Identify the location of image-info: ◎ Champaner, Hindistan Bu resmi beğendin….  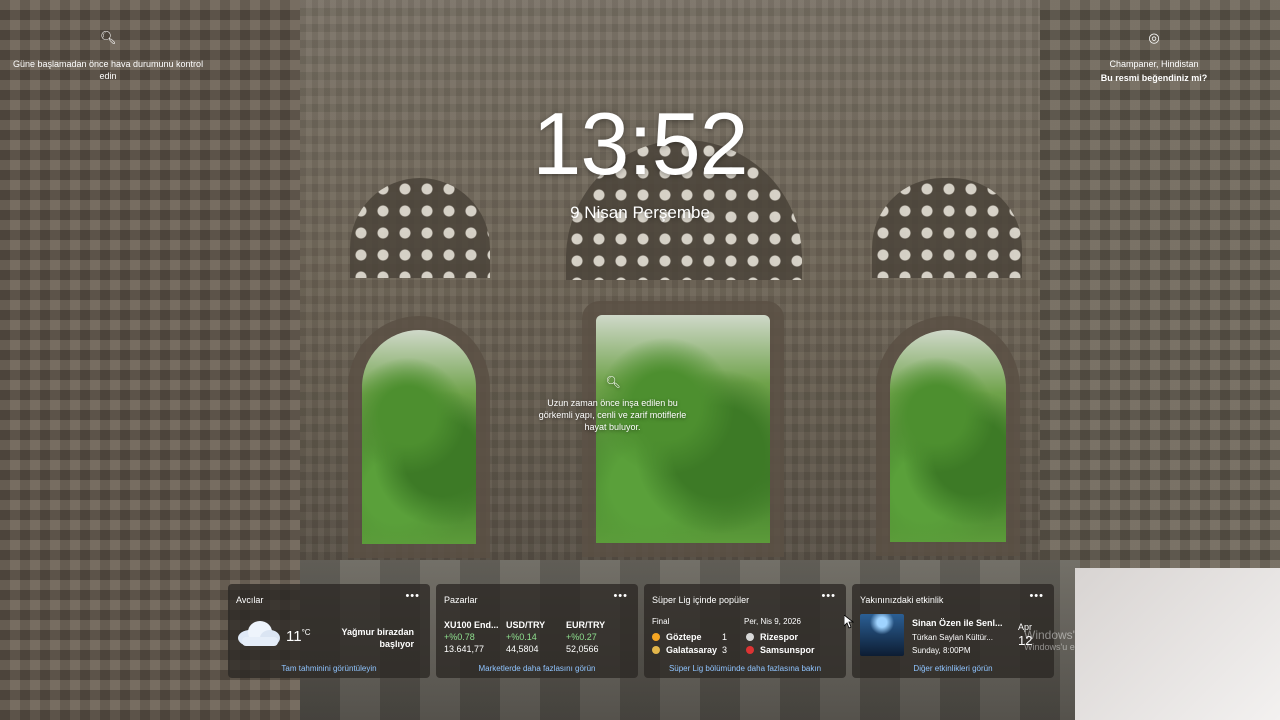
(1154, 57).